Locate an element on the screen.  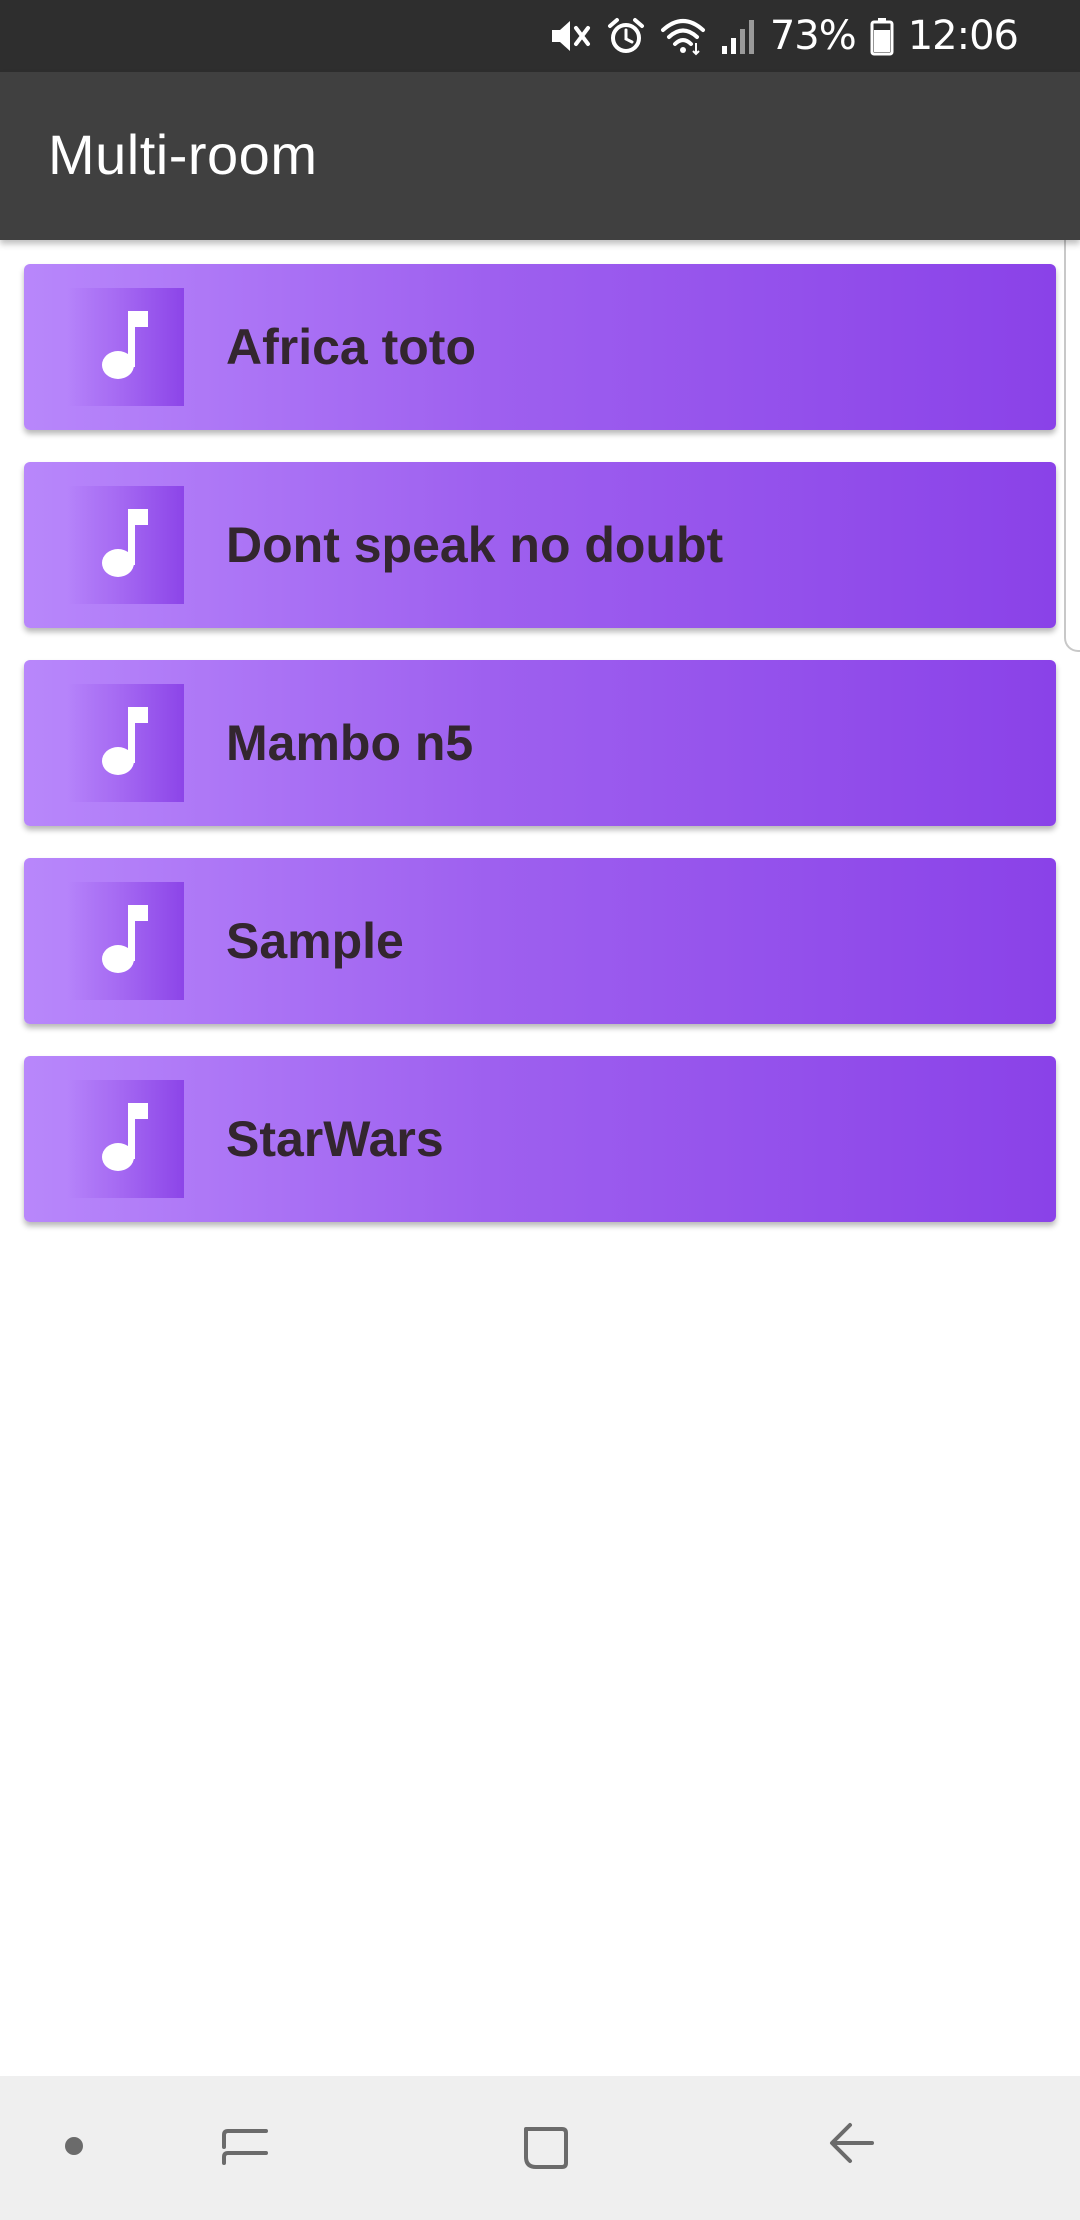
song-item-dont-speak-no-doubt: Dont speak no doubt is located at coordinates (540, 545).